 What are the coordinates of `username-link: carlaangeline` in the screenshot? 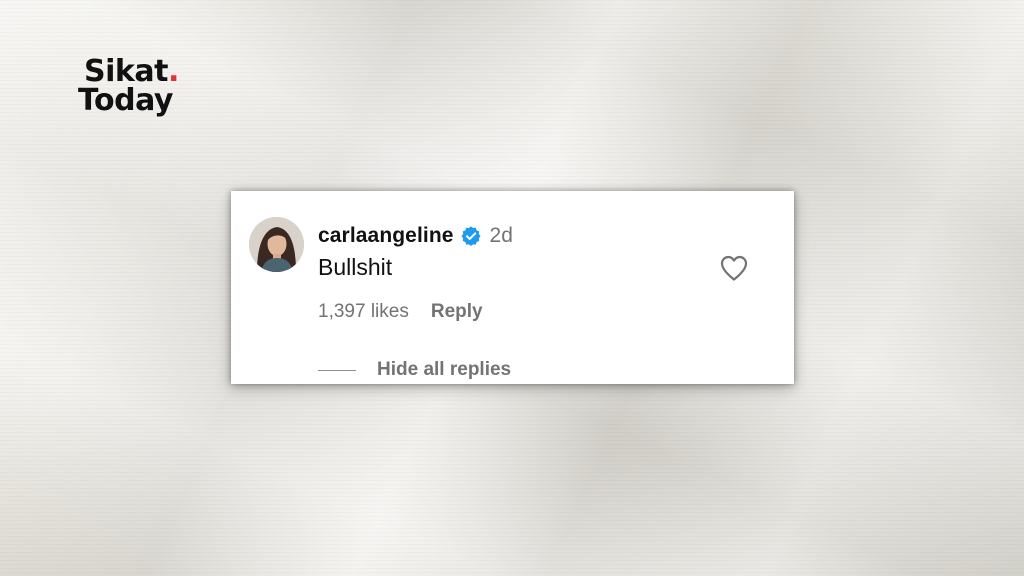 It's located at (386, 236).